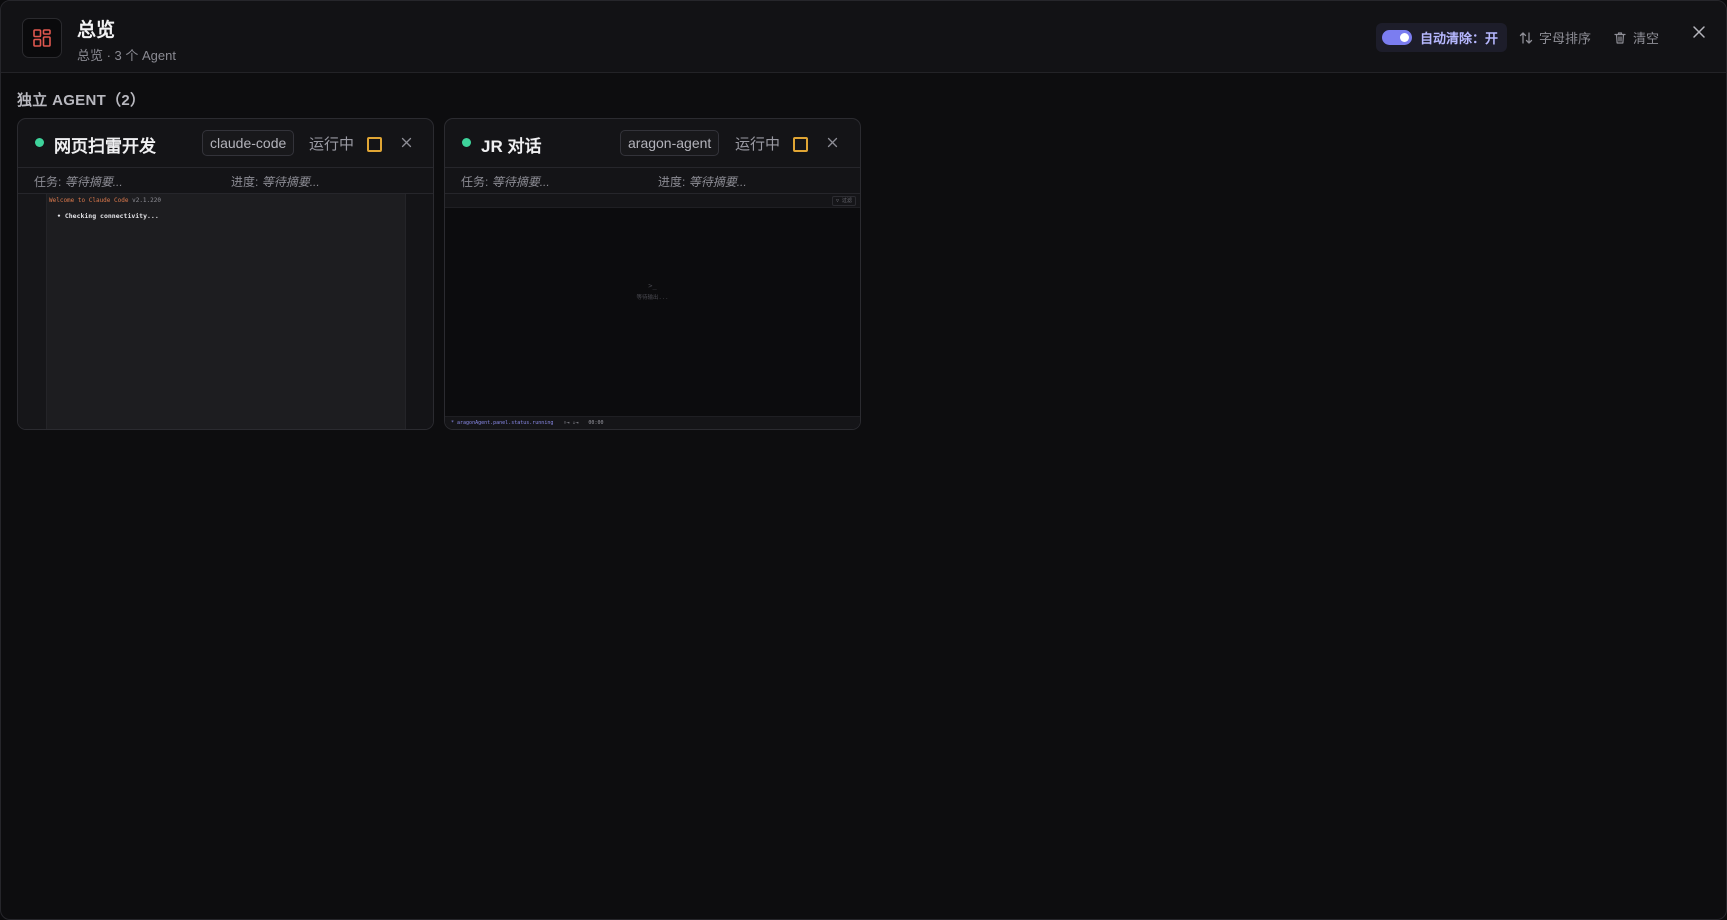  What do you see at coordinates (511, 146) in the screenshot?
I see `agent-name: JR 对话` at bounding box center [511, 146].